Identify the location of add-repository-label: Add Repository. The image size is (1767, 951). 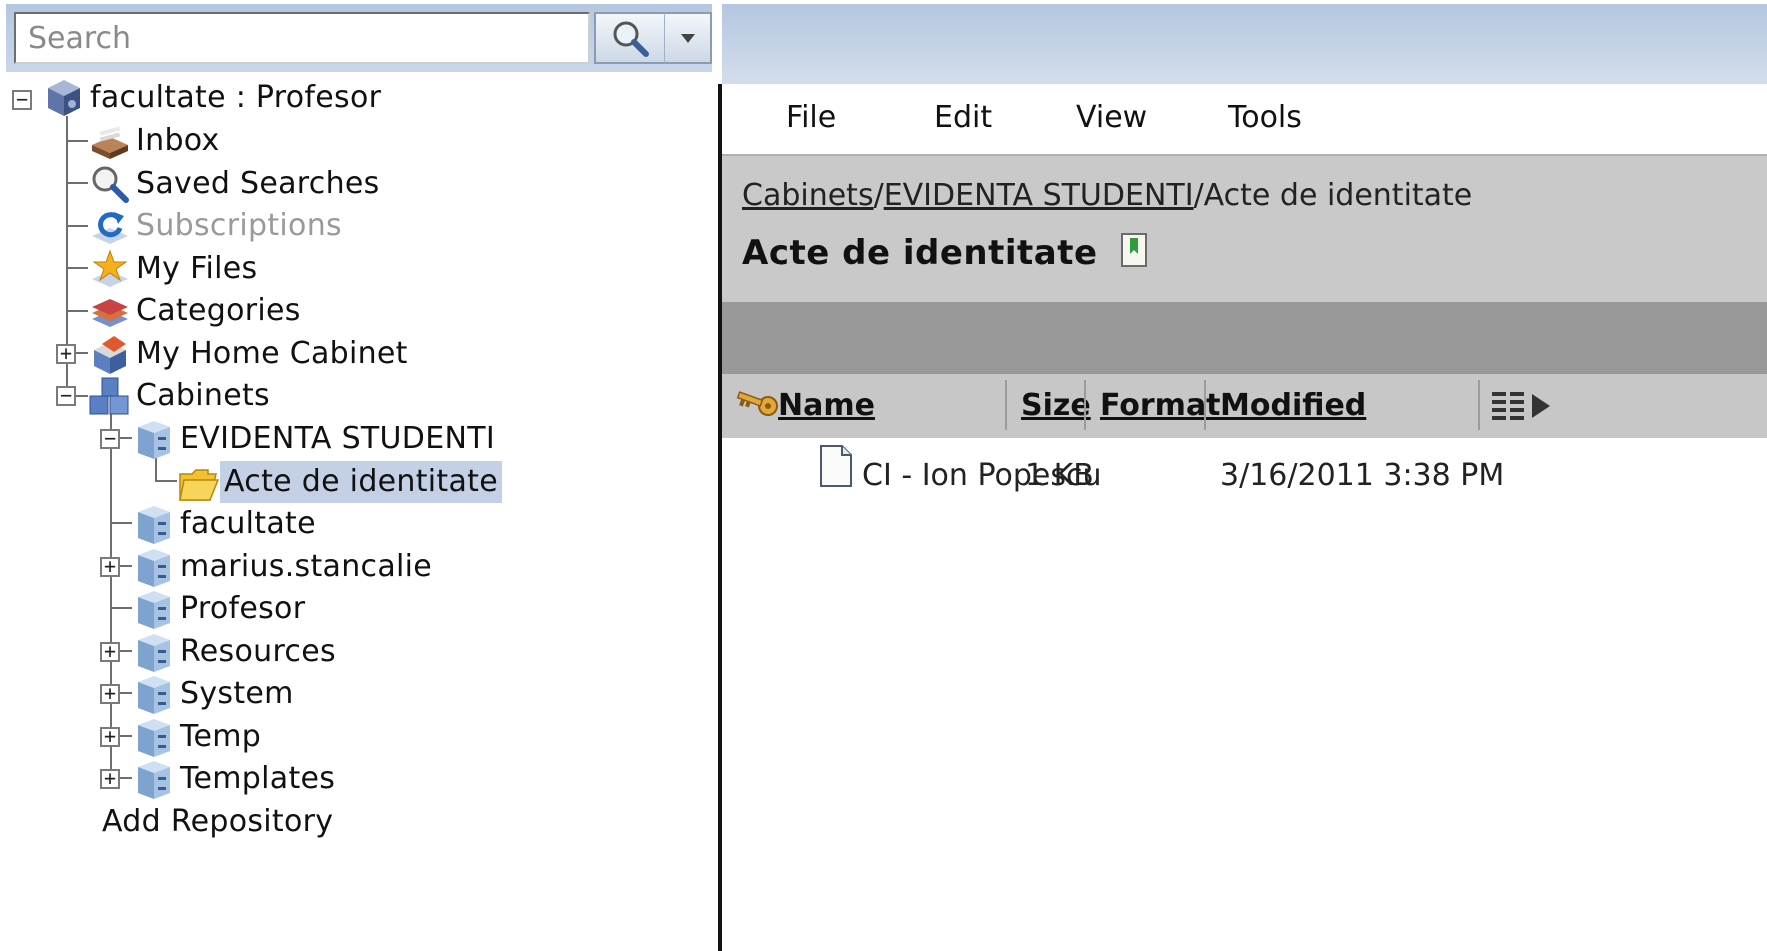
(218, 821).